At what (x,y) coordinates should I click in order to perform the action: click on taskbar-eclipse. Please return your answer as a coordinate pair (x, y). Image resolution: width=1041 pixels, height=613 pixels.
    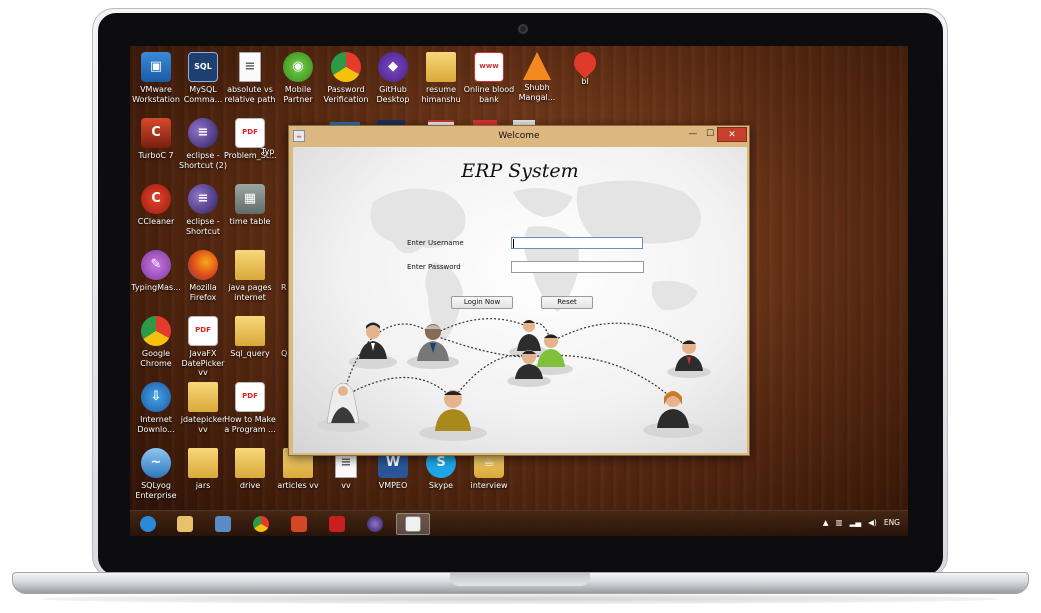
    Looking at the image, I should click on (375, 524).